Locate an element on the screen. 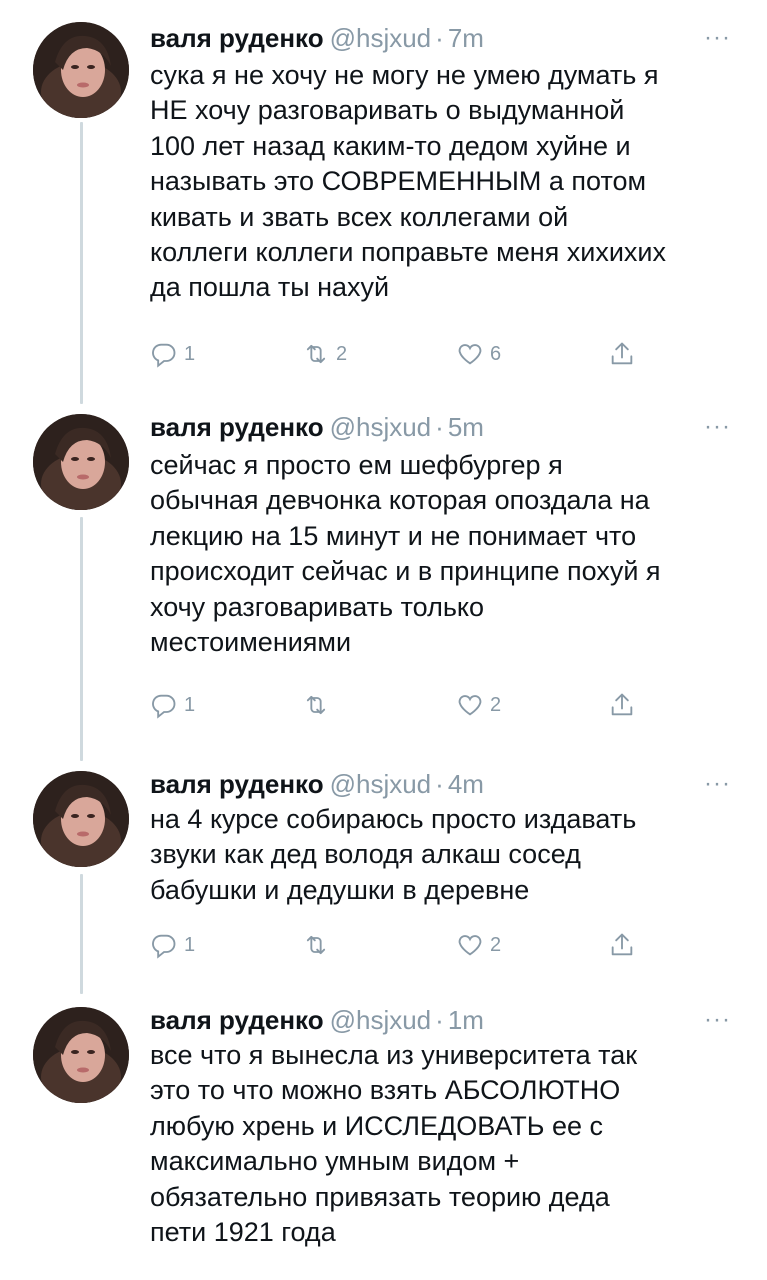 The height and width of the screenshot is (1280, 767). tweet-header: валя руденко @hsjxud · 4m is located at coordinates (317, 784).